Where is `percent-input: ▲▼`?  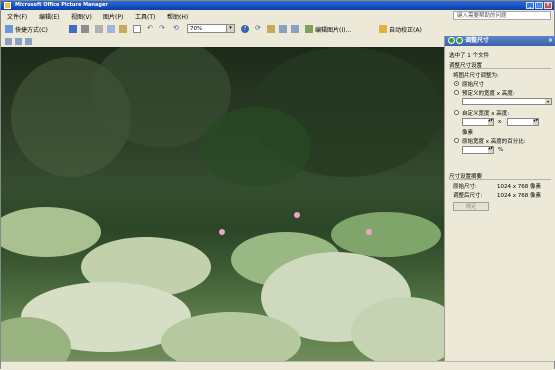 percent-input: ▲▼ is located at coordinates (478, 150).